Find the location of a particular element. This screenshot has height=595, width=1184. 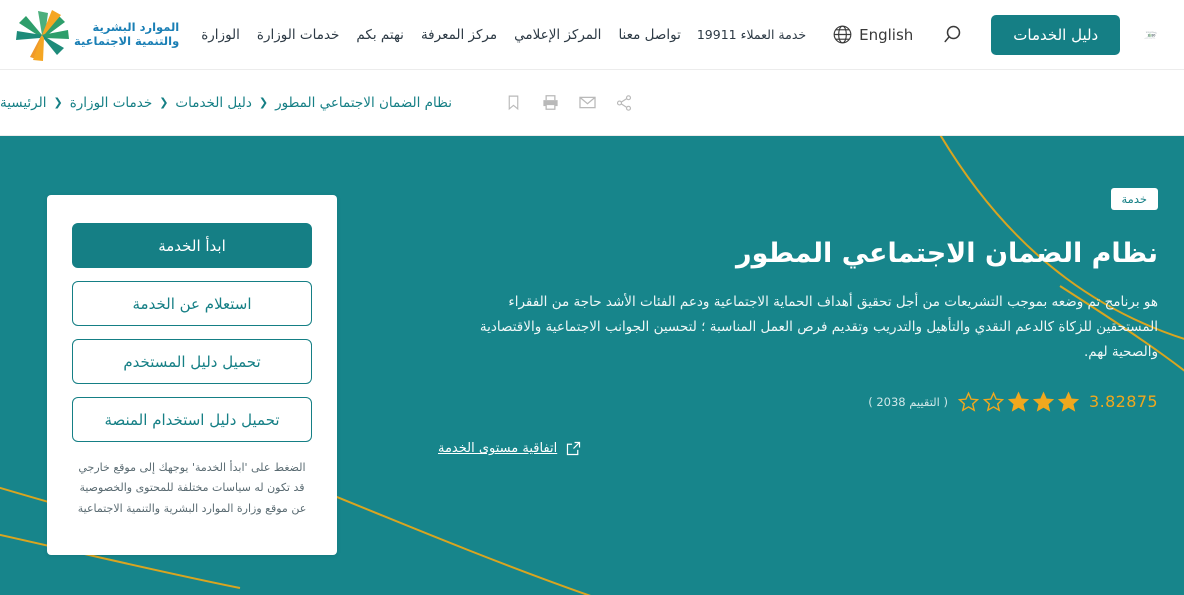

external-link-icon is located at coordinates (574, 449).